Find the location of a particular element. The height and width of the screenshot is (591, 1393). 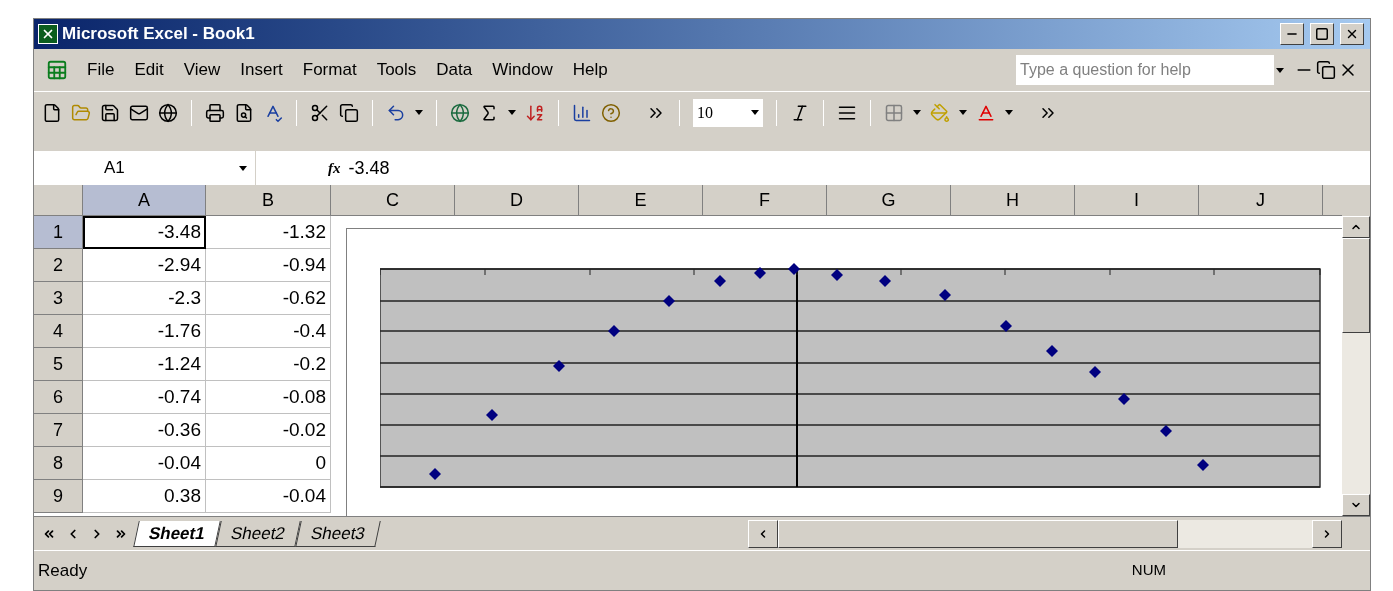

table-cell: -0.08 is located at coordinates (268, 397).